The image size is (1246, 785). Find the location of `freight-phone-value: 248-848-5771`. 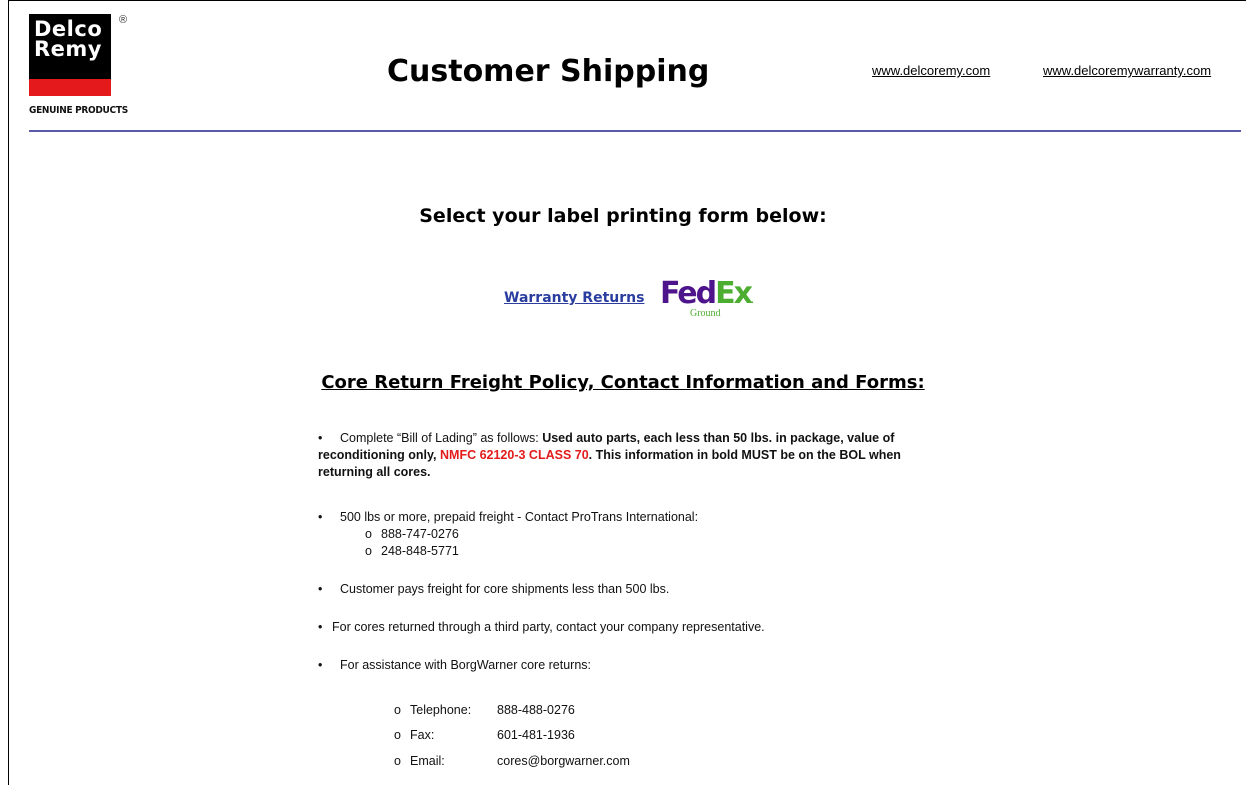

freight-phone-value: 248-848-5771 is located at coordinates (420, 551).